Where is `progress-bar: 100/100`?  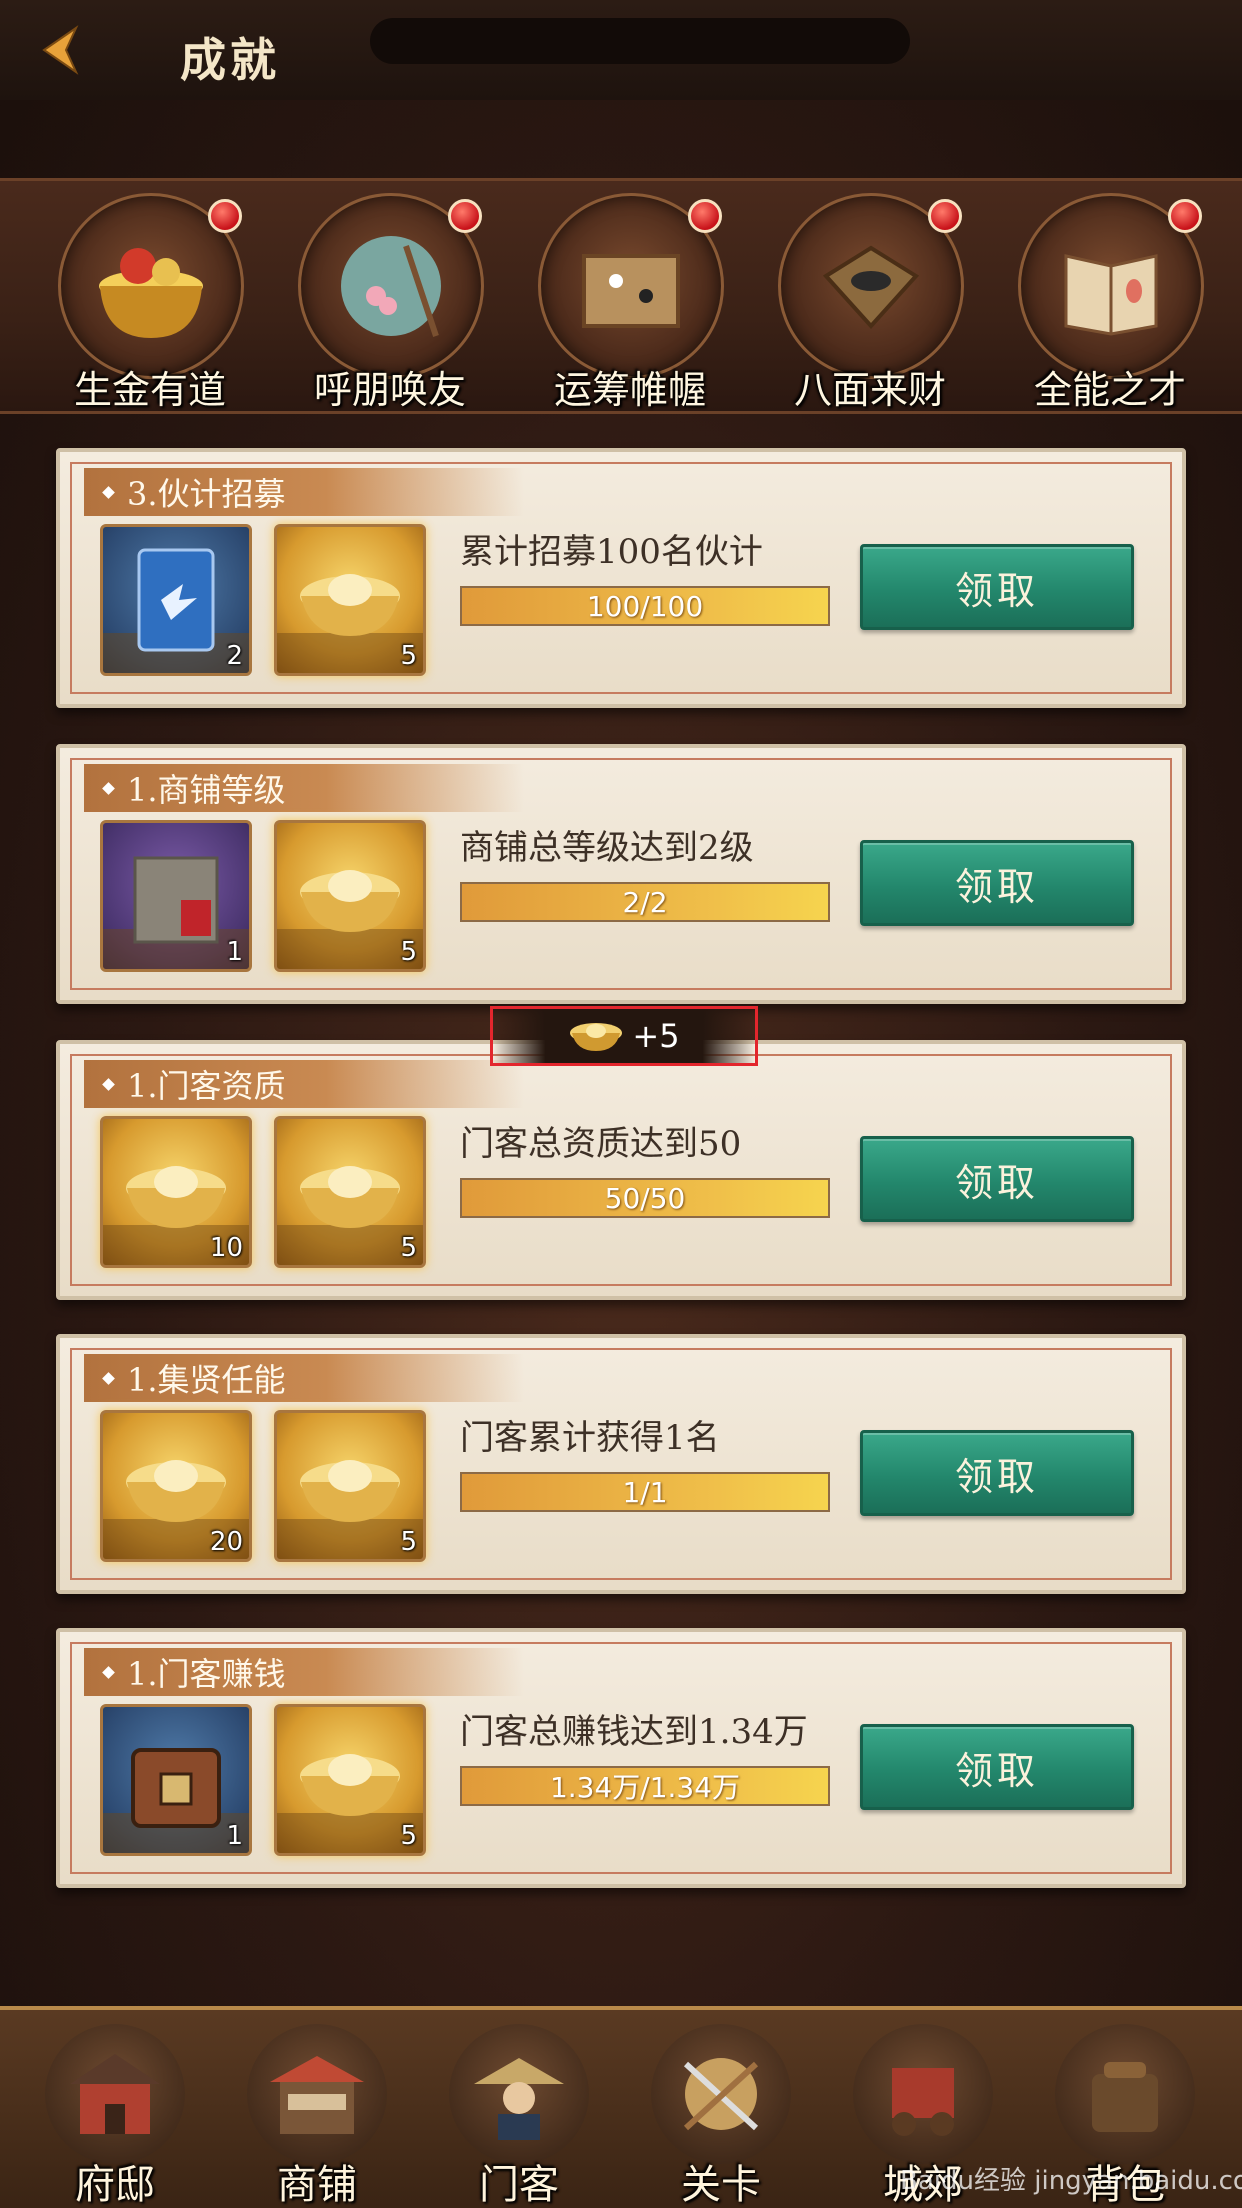 progress-bar: 100/100 is located at coordinates (645, 606).